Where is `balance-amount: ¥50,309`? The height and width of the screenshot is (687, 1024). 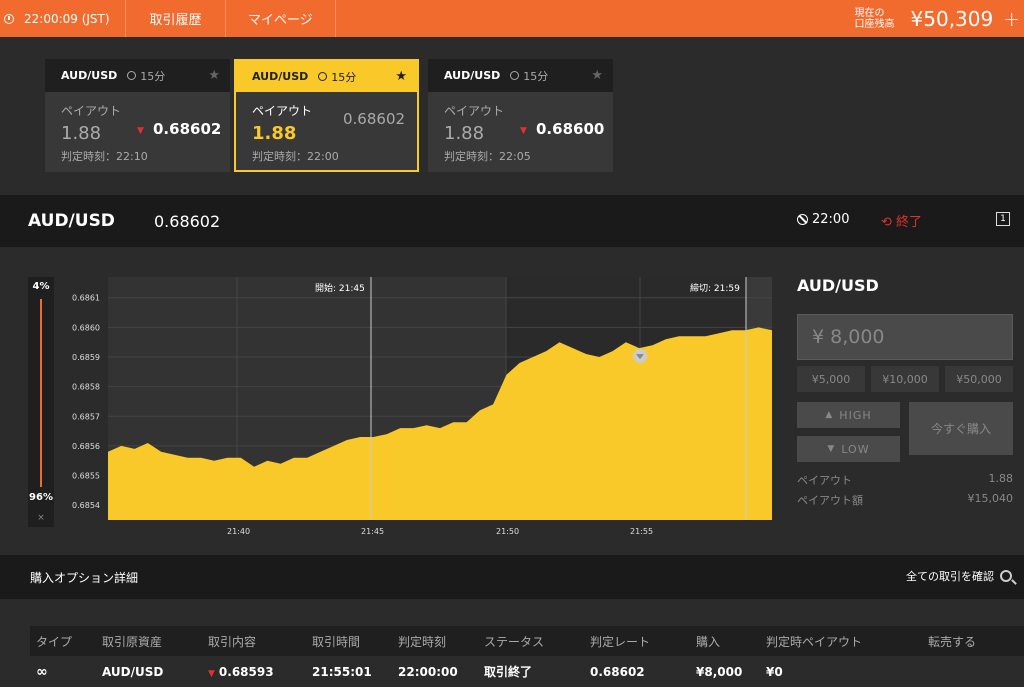 balance-amount: ¥50,309 is located at coordinates (952, 18).